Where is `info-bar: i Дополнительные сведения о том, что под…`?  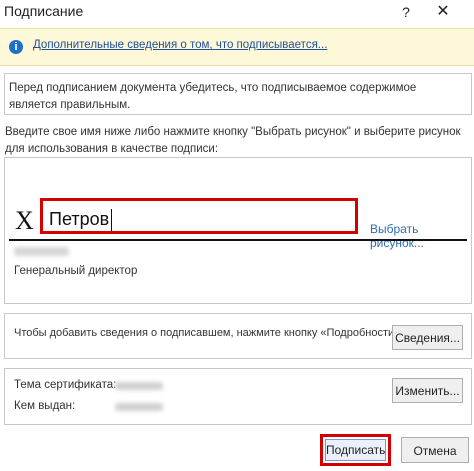
info-bar: i Дополнительные сведения о том, что под… is located at coordinates (237, 47).